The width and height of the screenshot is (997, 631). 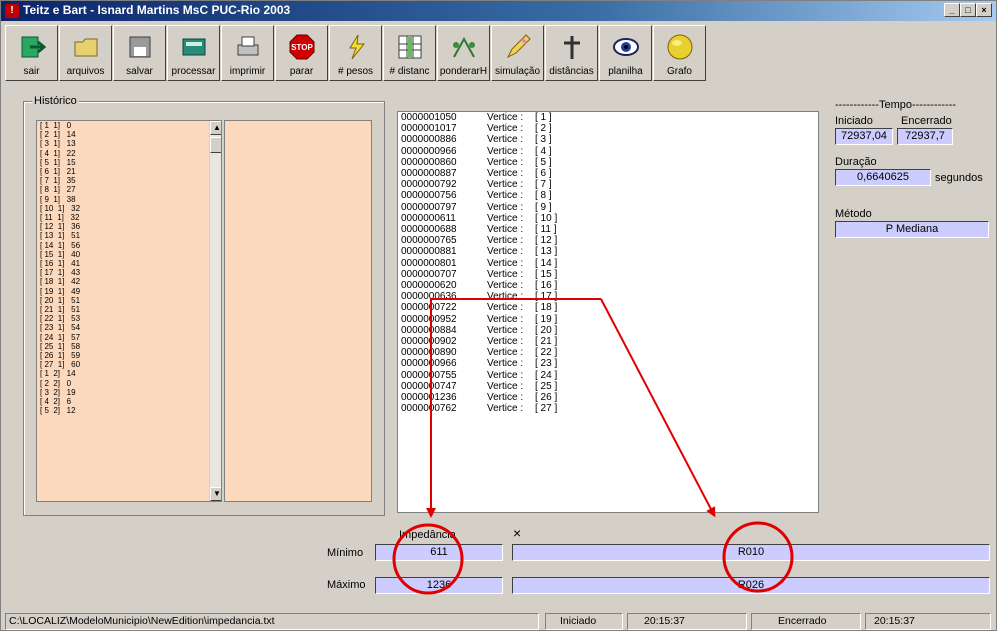 What do you see at coordinates (129, 346) in the screenshot?
I see `historico-row: [ 25 1] 58` at bounding box center [129, 346].